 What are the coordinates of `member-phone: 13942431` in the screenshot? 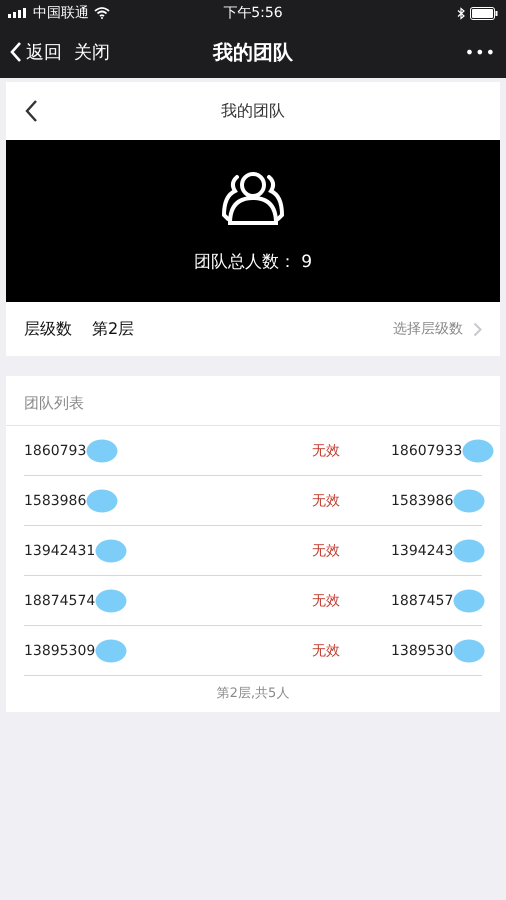 It's located at (60, 550).